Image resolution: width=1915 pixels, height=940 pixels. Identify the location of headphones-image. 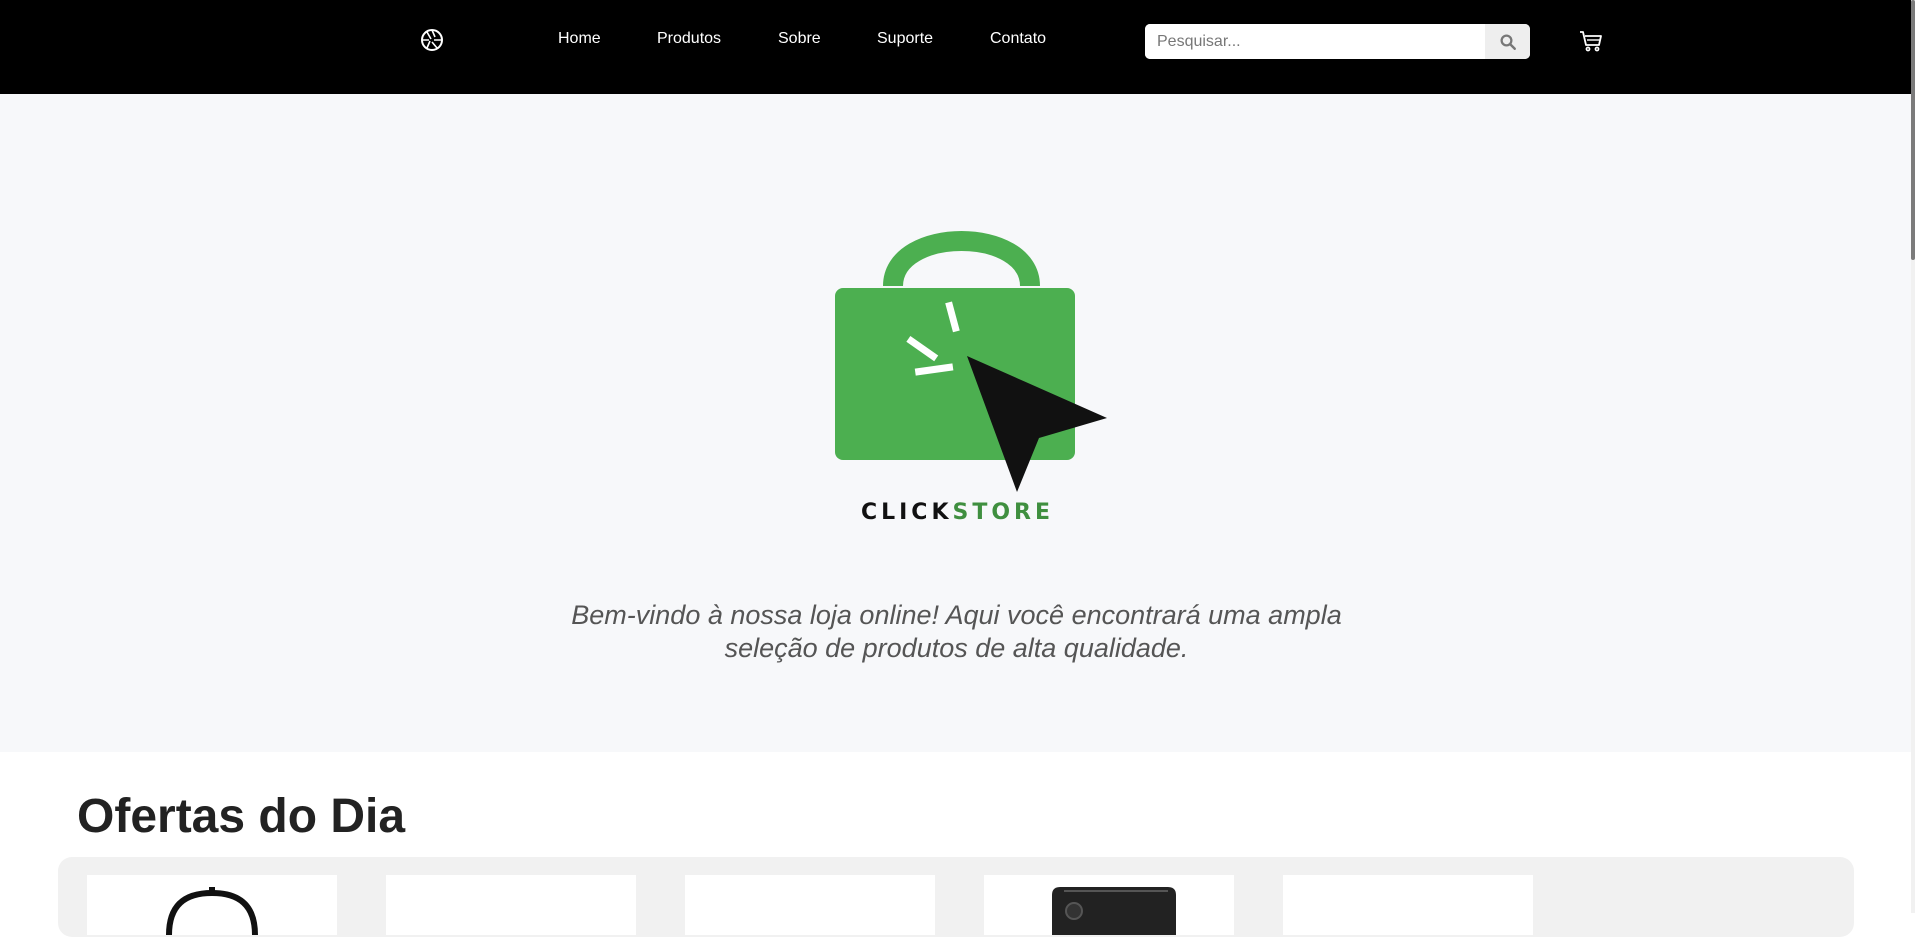
(212, 911).